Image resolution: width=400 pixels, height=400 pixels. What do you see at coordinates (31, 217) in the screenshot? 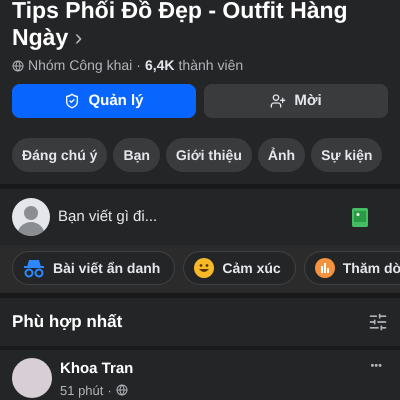
I see `avatar-icon` at bounding box center [31, 217].